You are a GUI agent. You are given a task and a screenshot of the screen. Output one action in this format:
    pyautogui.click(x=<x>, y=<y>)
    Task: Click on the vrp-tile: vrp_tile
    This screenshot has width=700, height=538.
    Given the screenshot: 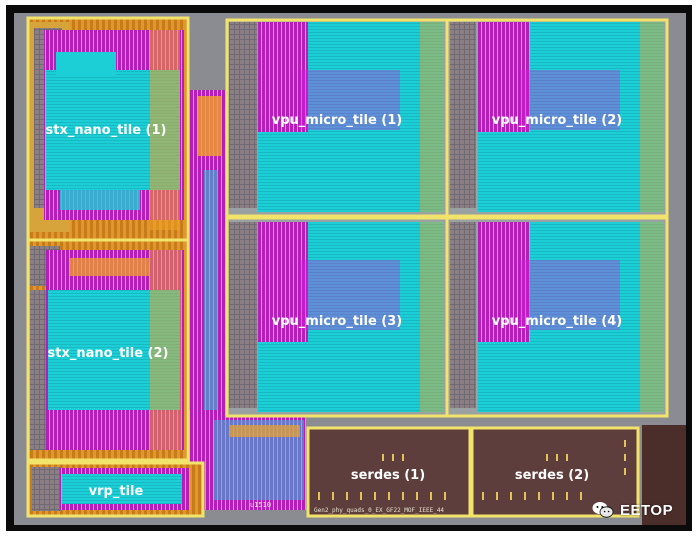 What is the action you would take?
    pyautogui.click(x=115, y=489)
    